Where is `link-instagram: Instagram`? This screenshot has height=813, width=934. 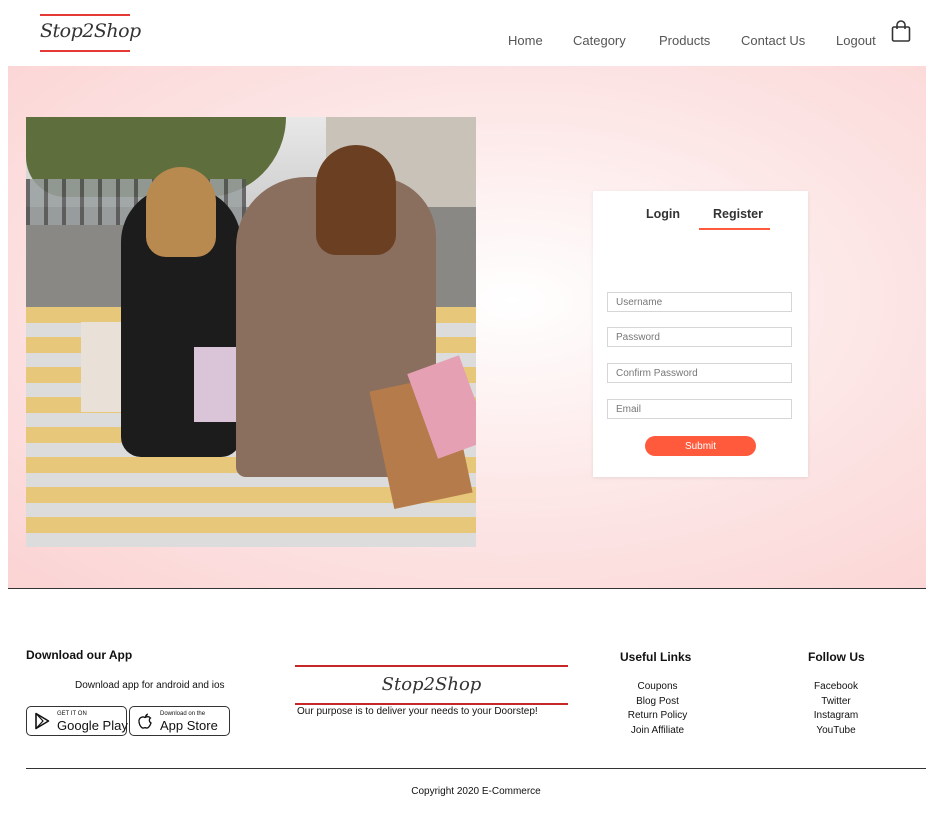
link-instagram: Instagram is located at coordinates (836, 716).